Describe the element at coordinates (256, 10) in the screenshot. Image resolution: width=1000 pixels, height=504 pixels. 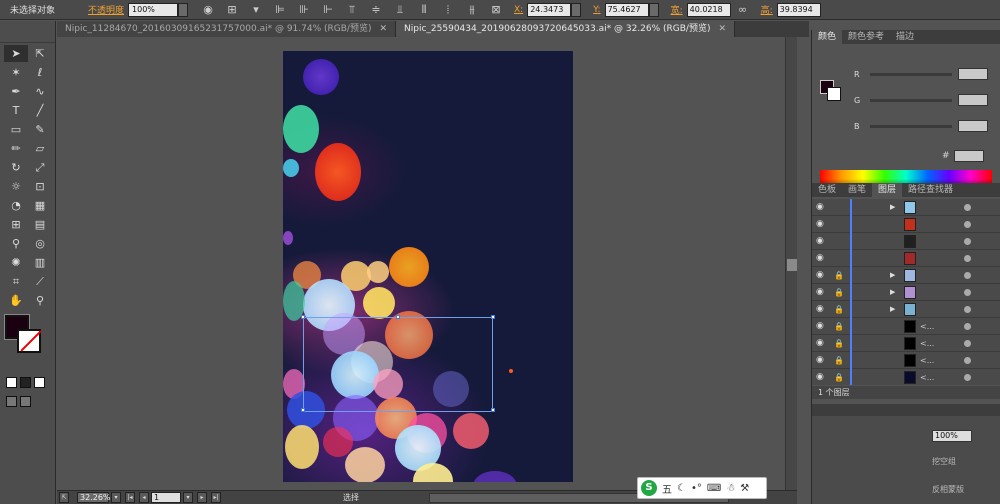
I see `chevron-down-icon: ▾` at that location.